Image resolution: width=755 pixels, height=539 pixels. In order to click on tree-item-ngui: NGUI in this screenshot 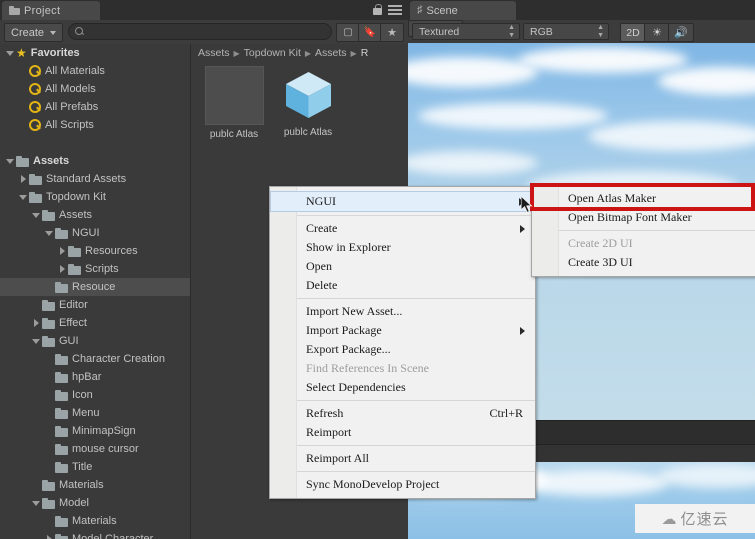, I will do `click(95, 233)`.